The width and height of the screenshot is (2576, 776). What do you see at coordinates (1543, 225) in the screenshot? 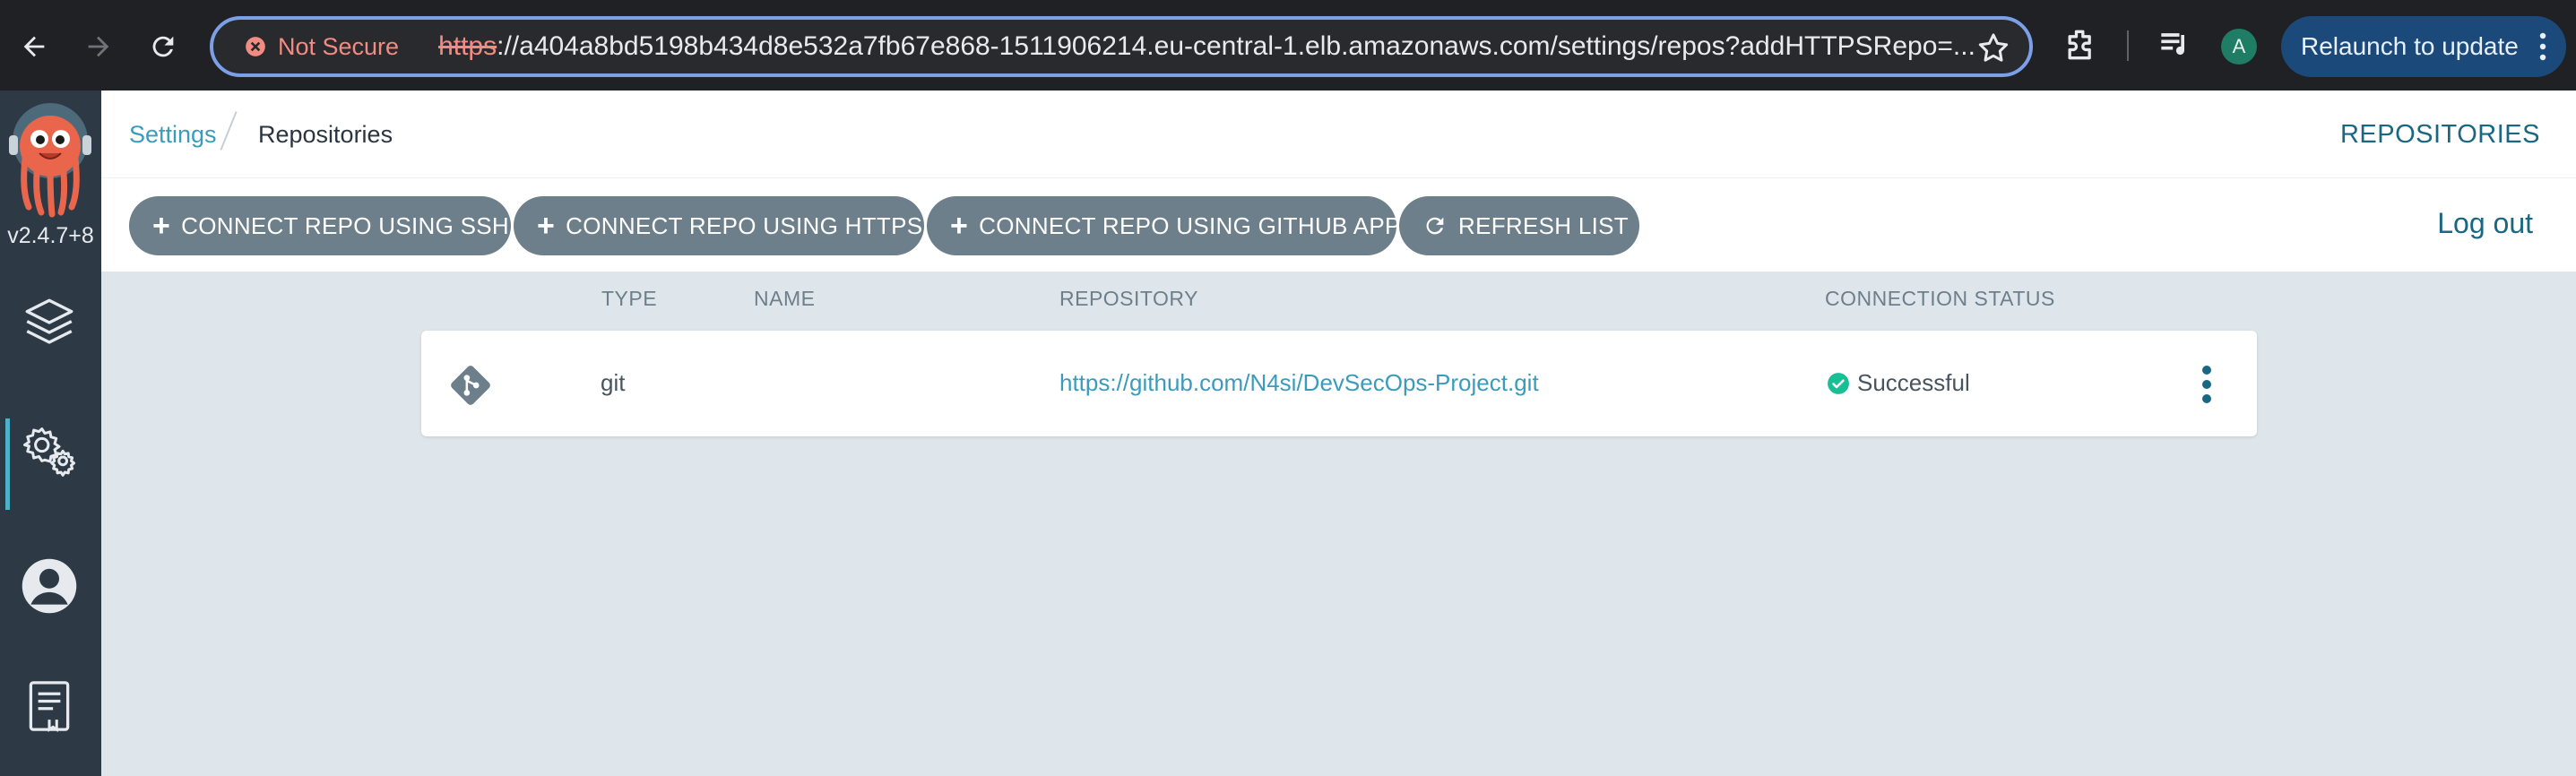
I see `refresh-list-label: REFRESH LIST` at bounding box center [1543, 225].